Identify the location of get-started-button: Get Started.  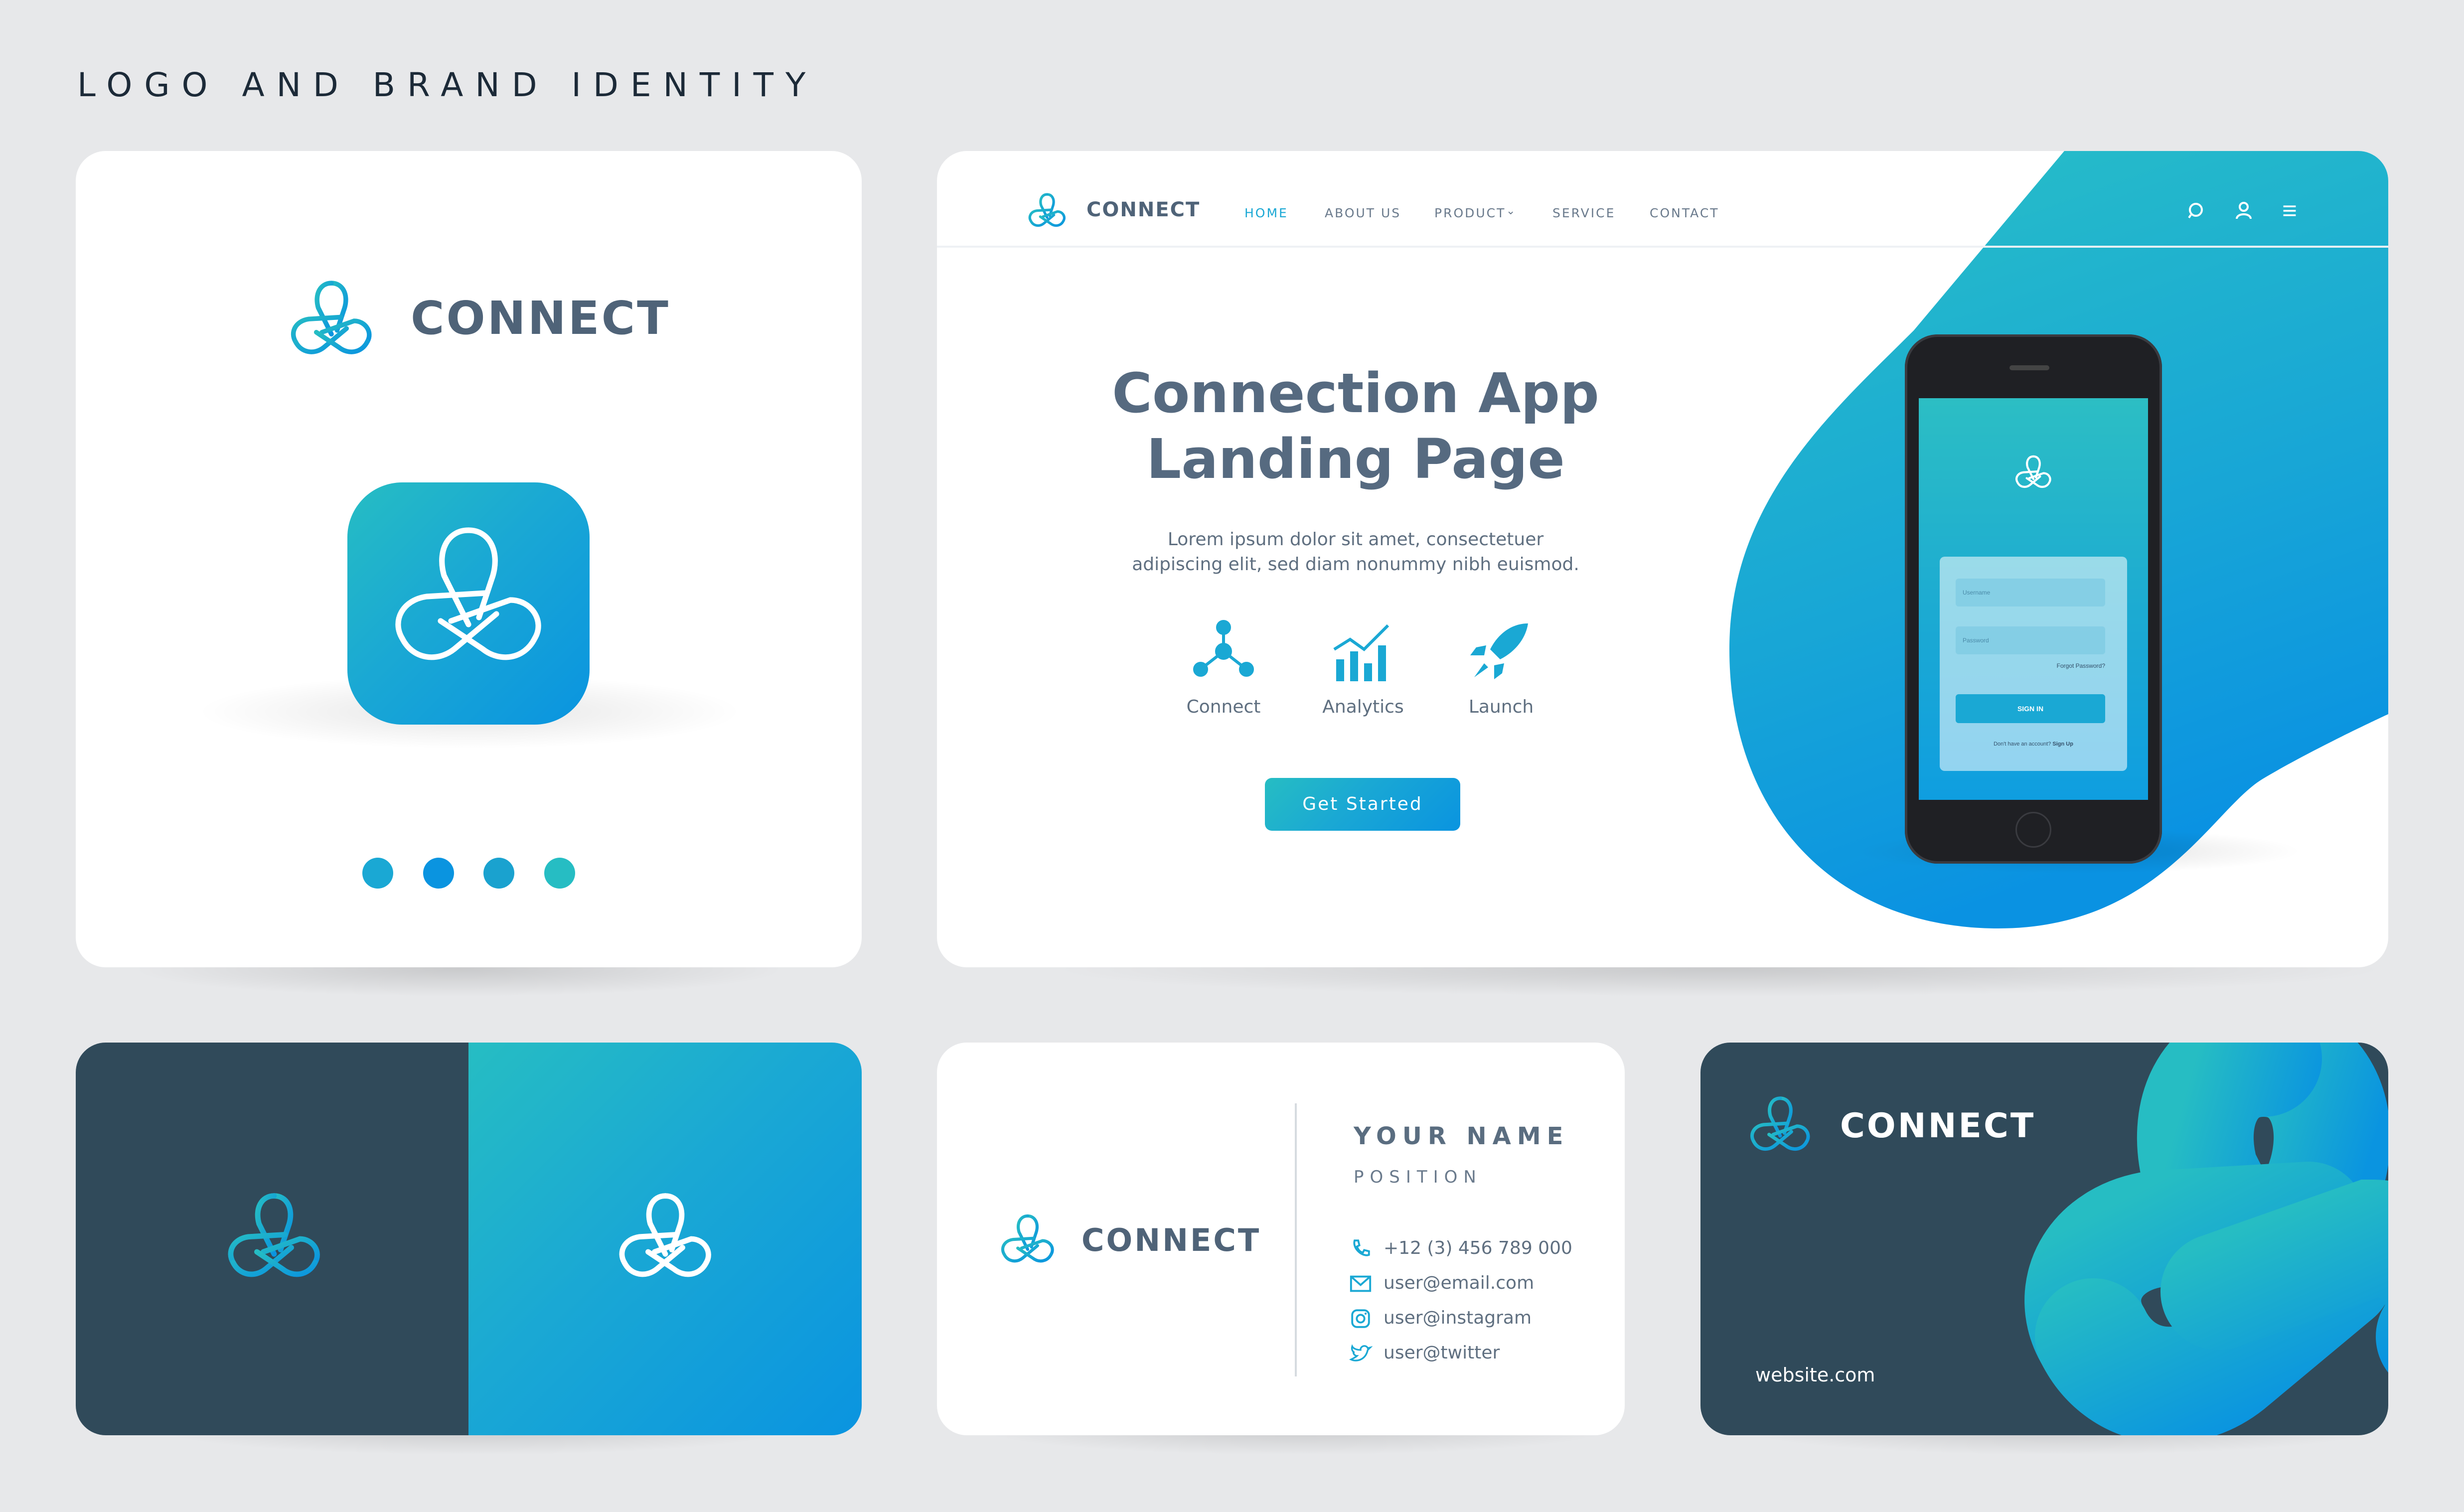
(1363, 805).